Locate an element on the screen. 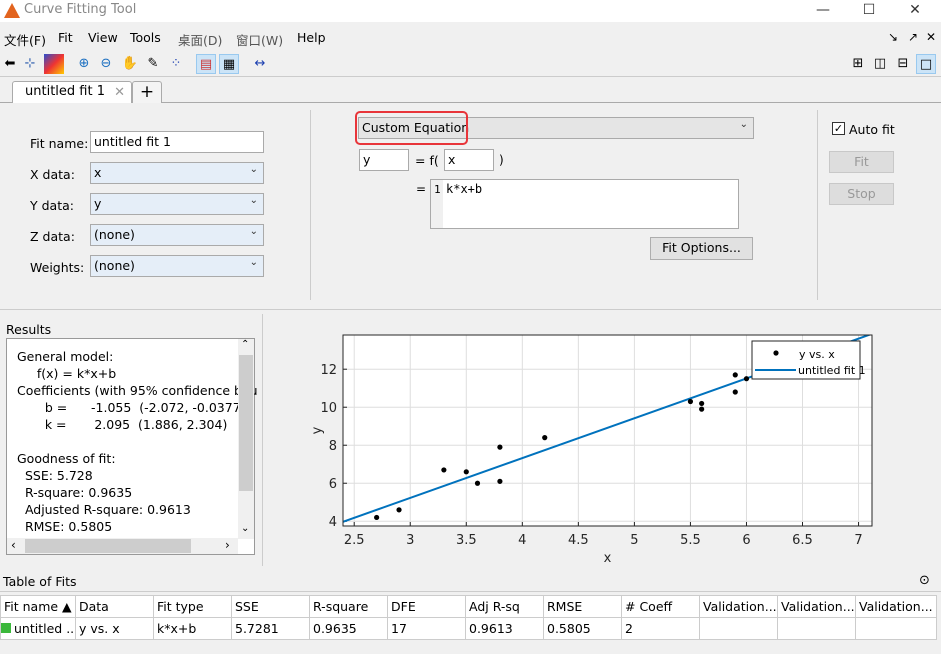  x-tick-label: 4.5 is located at coordinates (578, 540).